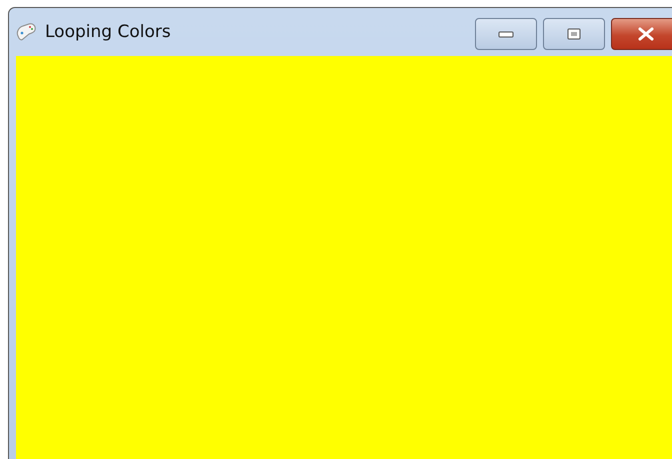  I want to click on maximize-icon, so click(574, 34).